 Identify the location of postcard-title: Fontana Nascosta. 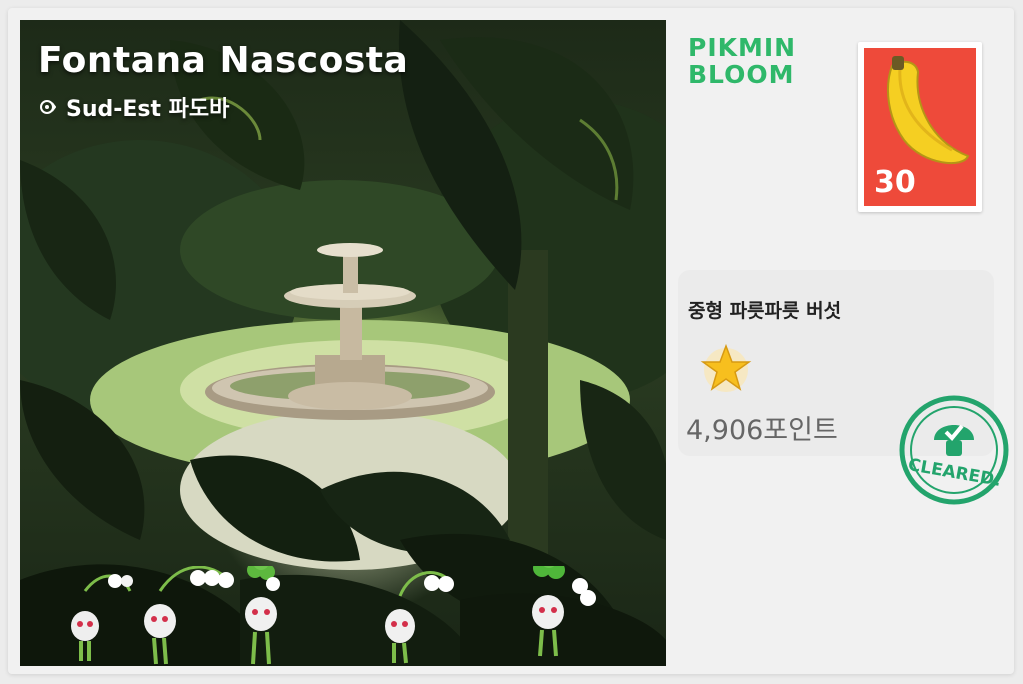
(223, 60).